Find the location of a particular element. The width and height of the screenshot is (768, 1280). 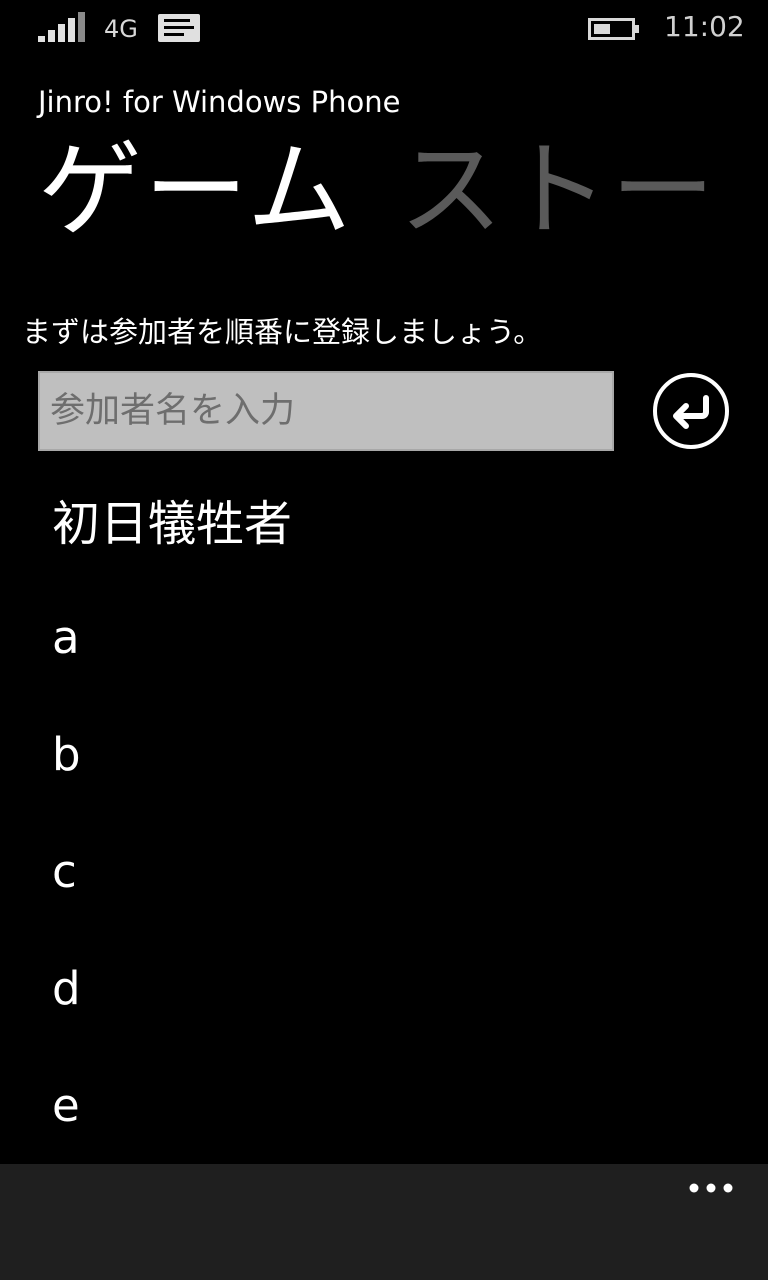

clock: 11:02 is located at coordinates (704, 26).